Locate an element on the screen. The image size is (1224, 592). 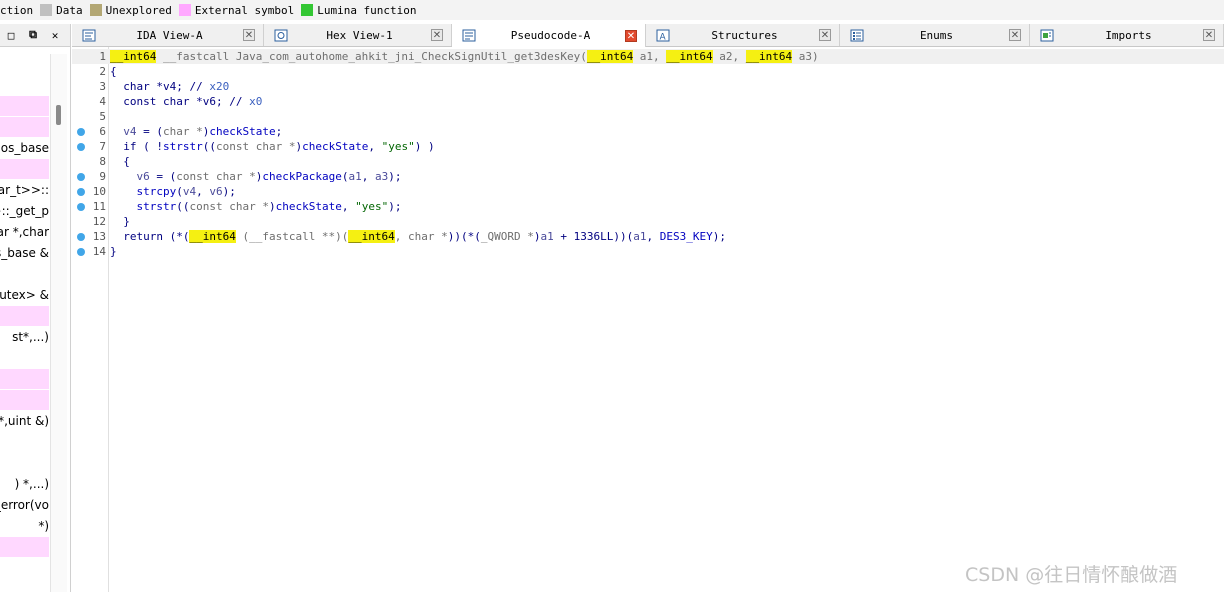
code-line: 12 } is located at coordinates (648, 221).